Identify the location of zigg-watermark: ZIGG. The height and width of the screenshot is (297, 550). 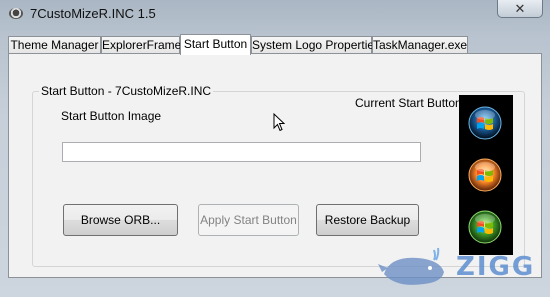
(462, 269).